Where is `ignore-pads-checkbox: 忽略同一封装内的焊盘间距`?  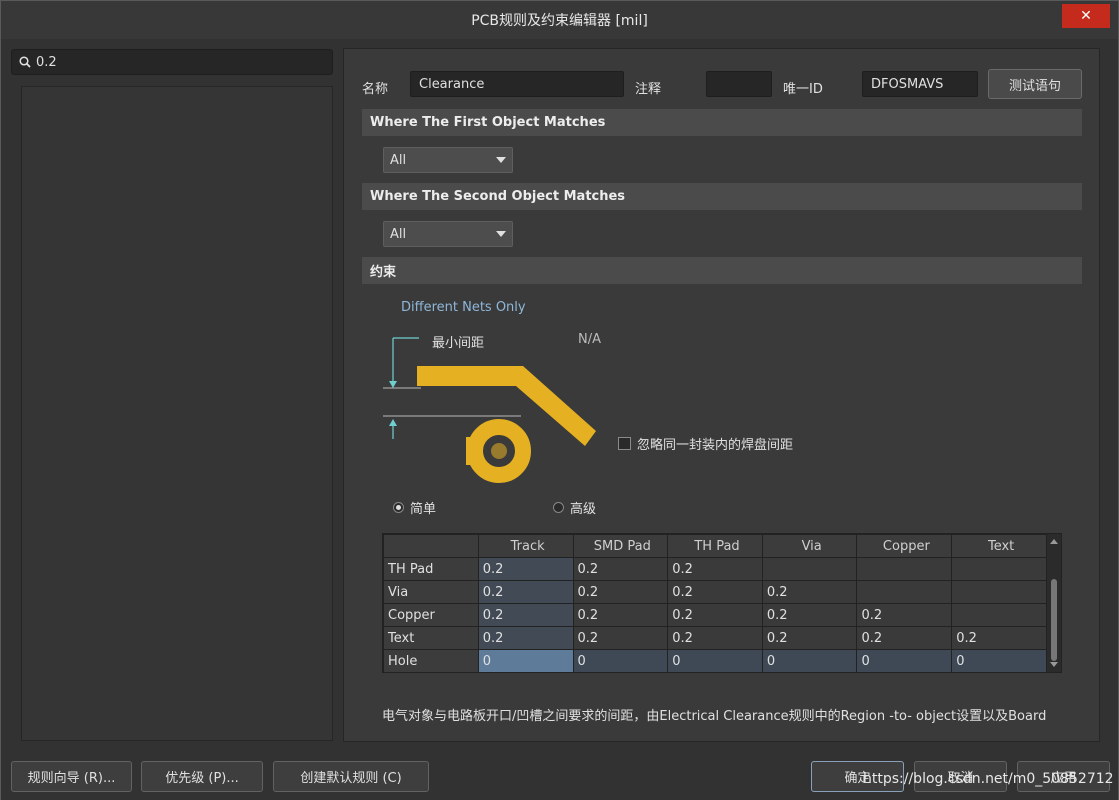
ignore-pads-checkbox: 忽略同一封装内的焊盘间距 is located at coordinates (705, 443).